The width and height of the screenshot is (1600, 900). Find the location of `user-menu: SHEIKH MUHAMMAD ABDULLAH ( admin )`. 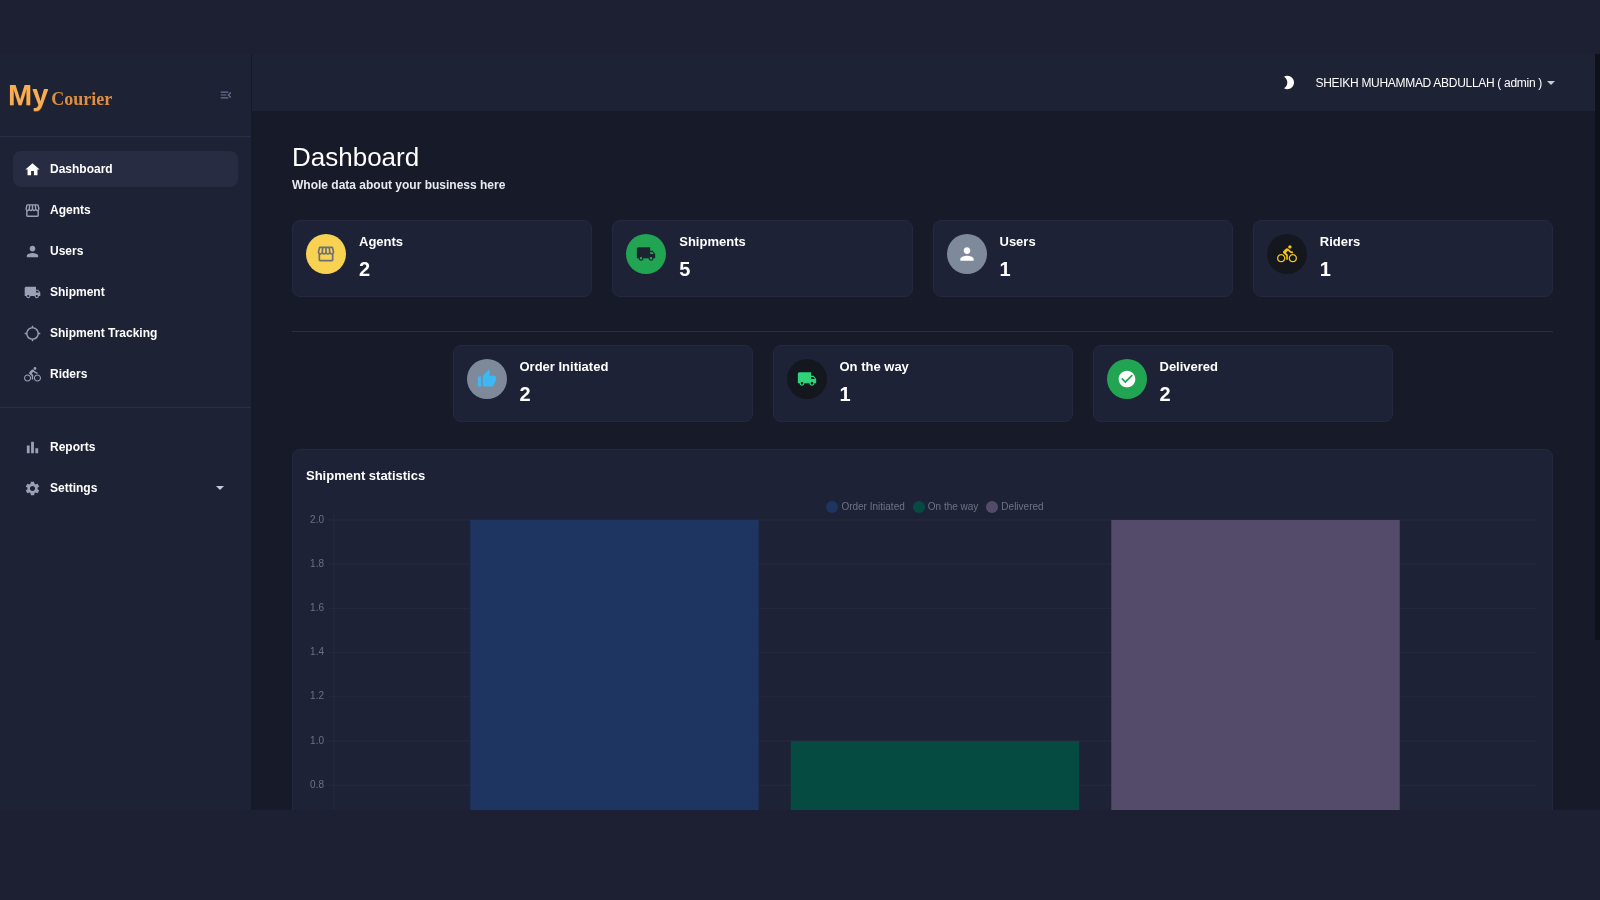

user-menu: SHEIKH MUHAMMAD ABDULLAH ( admin ) is located at coordinates (1435, 82).